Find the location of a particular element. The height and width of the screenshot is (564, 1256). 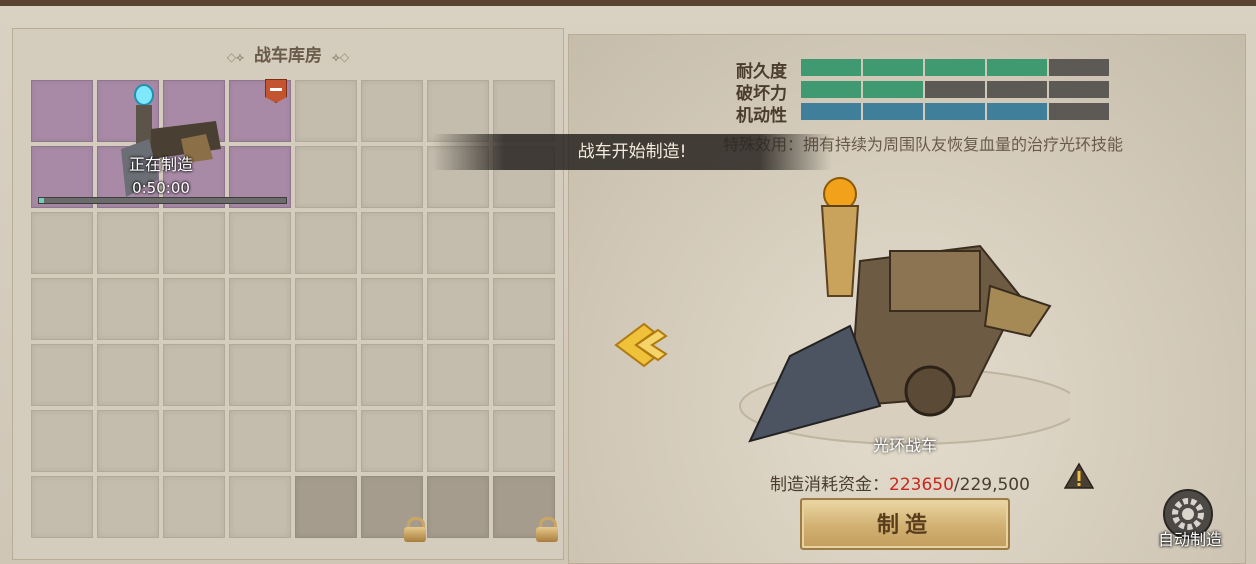

building-status: 正在制造 is located at coordinates (160, 164).